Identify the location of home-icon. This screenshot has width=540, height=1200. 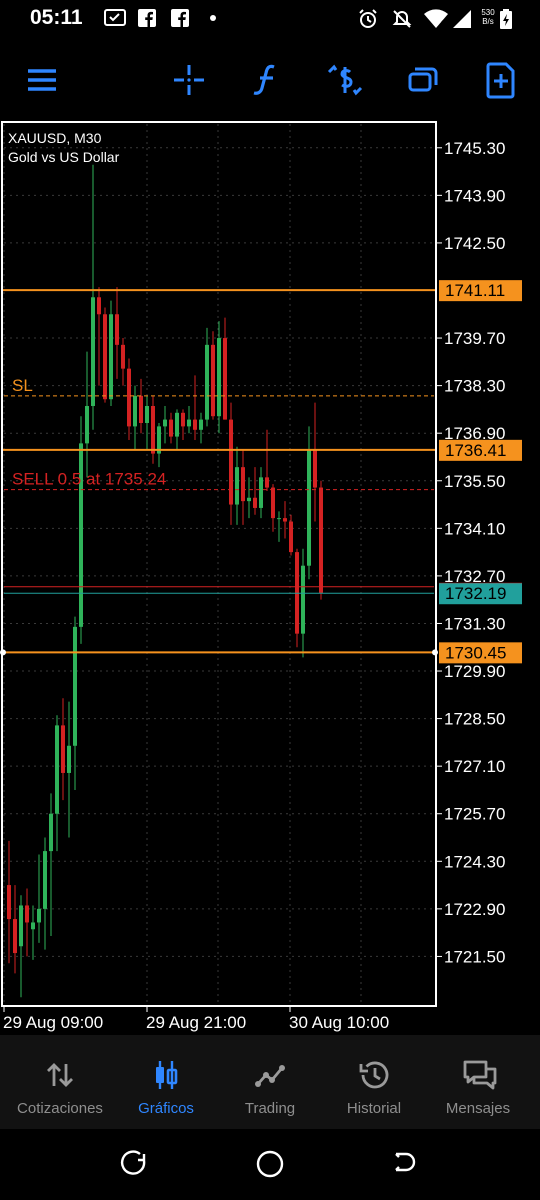
(270, 1164).